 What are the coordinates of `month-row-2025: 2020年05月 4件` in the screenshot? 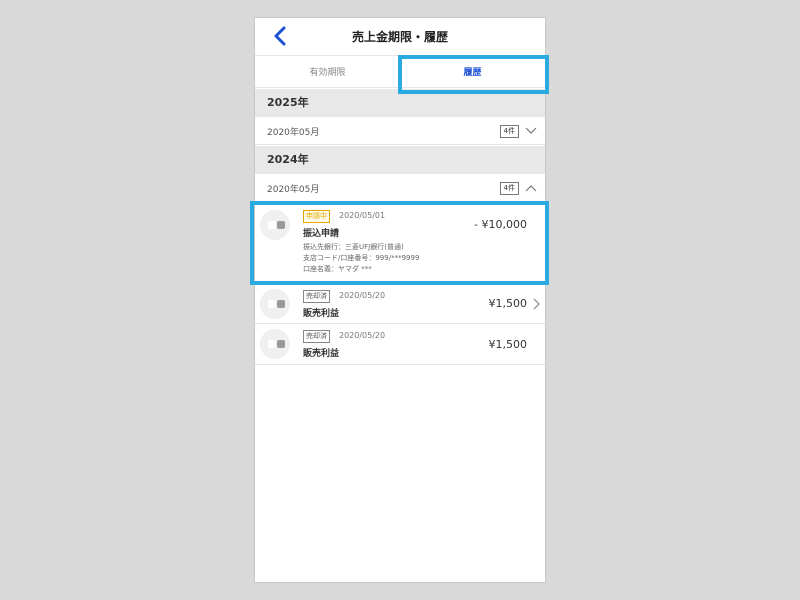 It's located at (400, 131).